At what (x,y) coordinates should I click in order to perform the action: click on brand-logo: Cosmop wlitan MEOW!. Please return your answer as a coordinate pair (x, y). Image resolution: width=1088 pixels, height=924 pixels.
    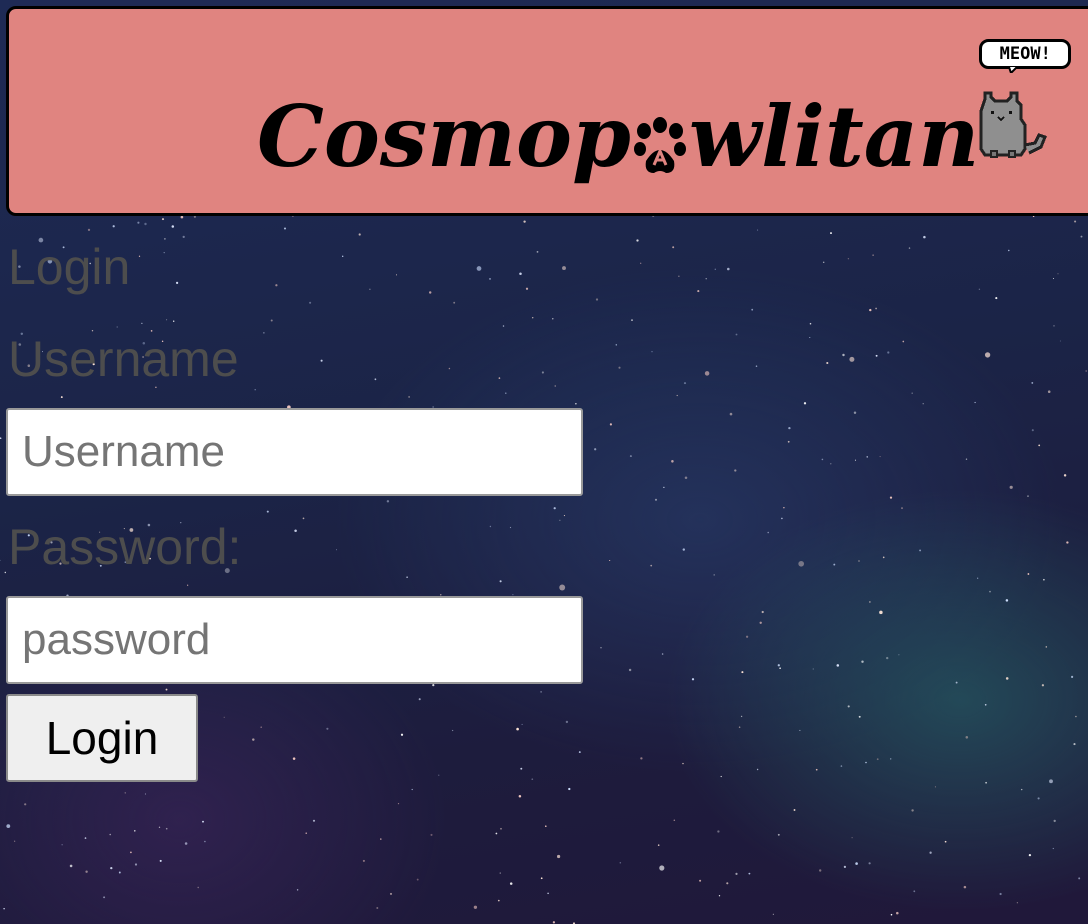
    Looking at the image, I should click on (664, 112).